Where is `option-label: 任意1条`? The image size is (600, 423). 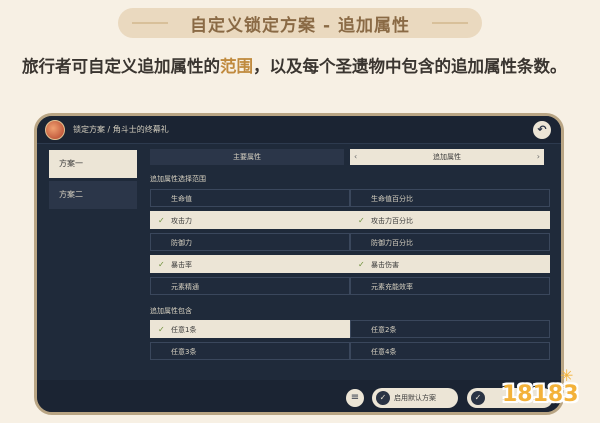
option-label: 任意1条 is located at coordinates (184, 330).